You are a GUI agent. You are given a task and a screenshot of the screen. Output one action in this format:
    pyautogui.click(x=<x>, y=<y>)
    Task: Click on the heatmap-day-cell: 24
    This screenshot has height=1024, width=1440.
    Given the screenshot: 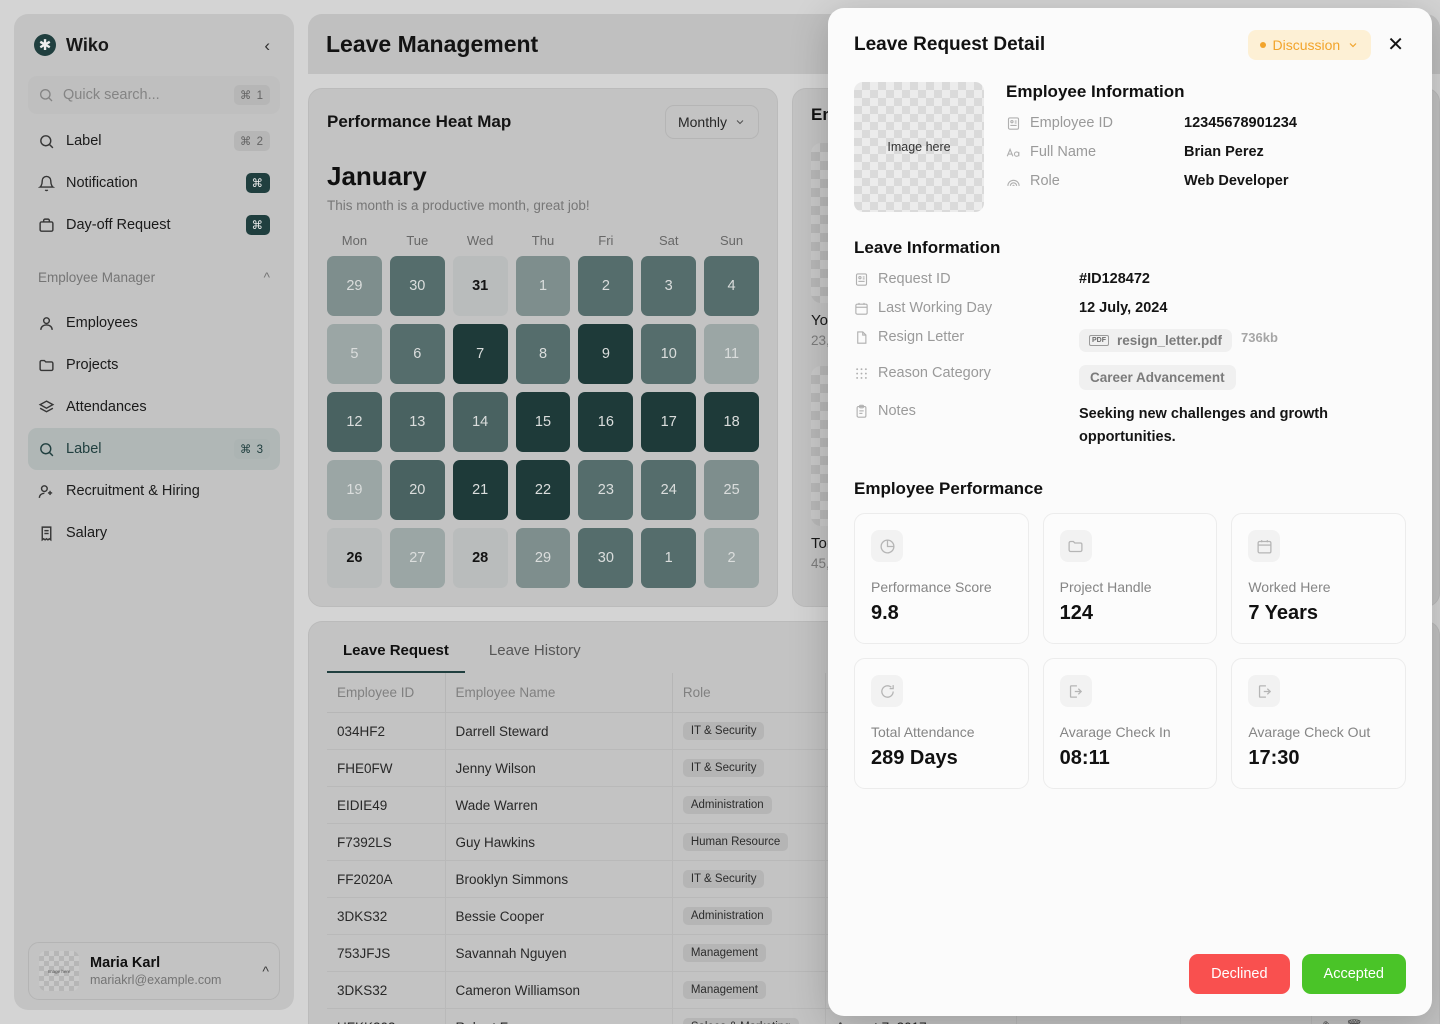 What is the action you would take?
    pyautogui.click(x=669, y=490)
    